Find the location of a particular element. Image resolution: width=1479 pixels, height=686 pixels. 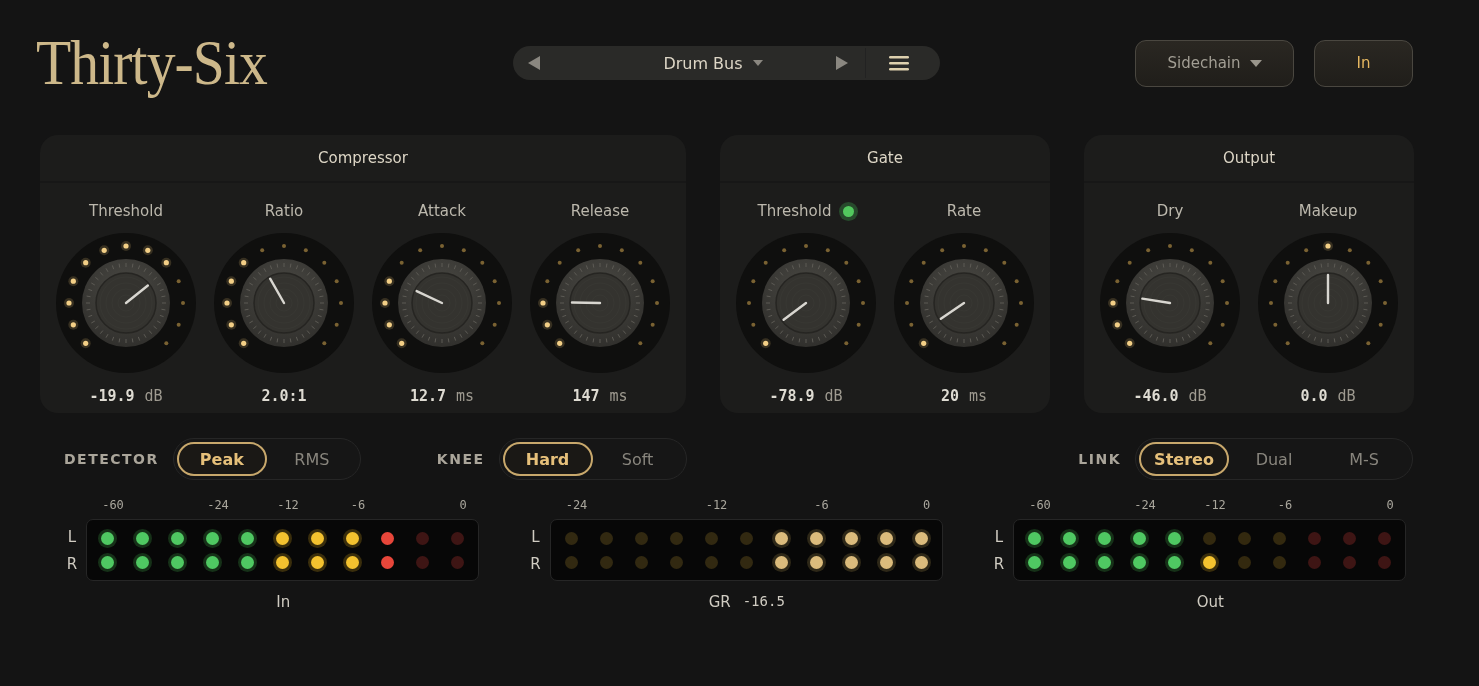

mode-option: Soft is located at coordinates (637, 459).